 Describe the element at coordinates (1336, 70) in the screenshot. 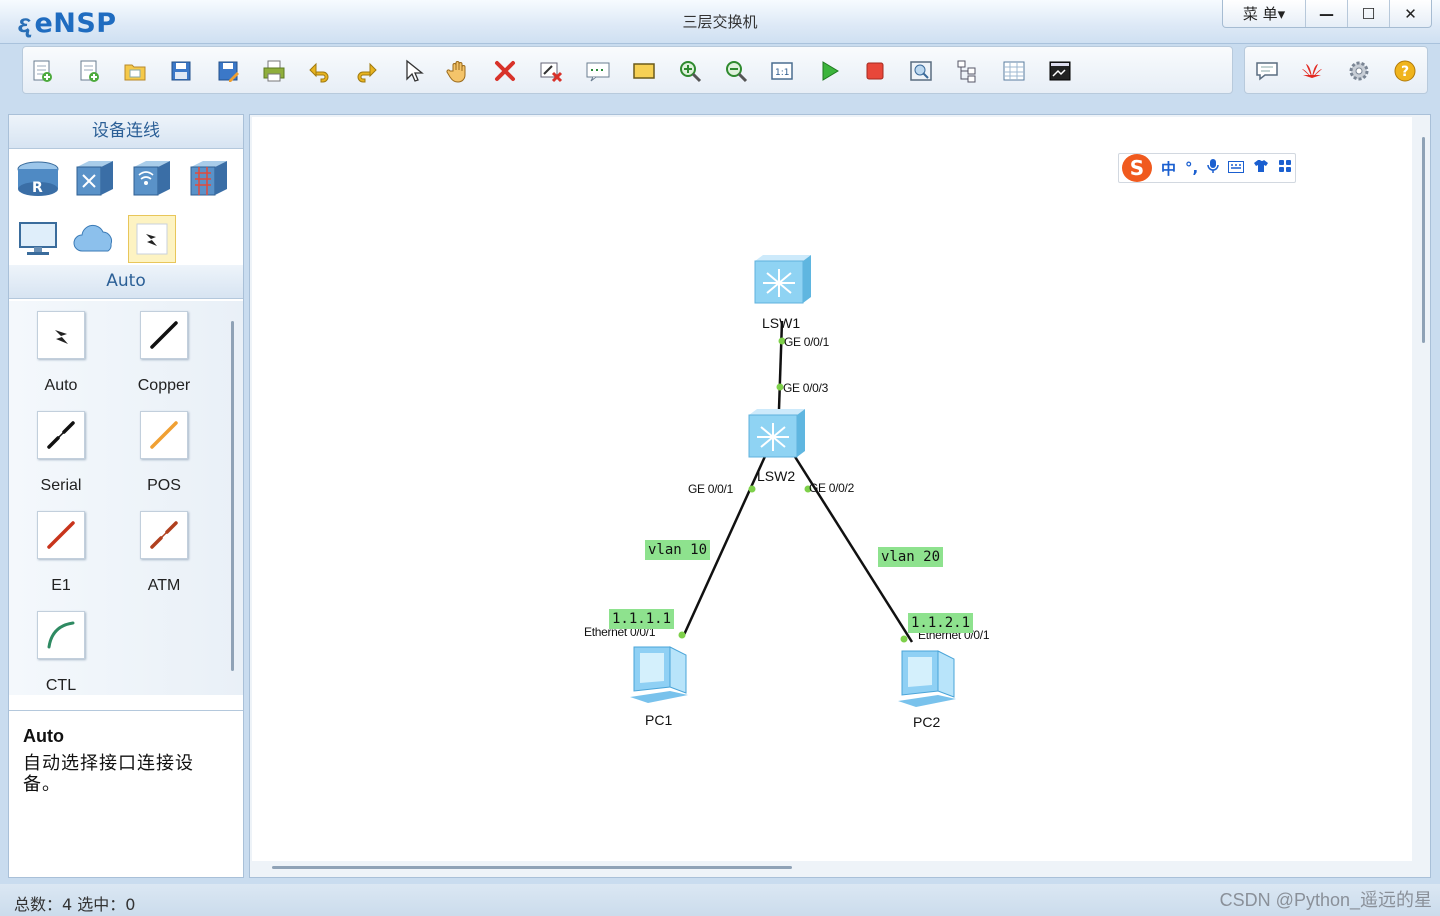

I see `right-toolbar: ?` at that location.